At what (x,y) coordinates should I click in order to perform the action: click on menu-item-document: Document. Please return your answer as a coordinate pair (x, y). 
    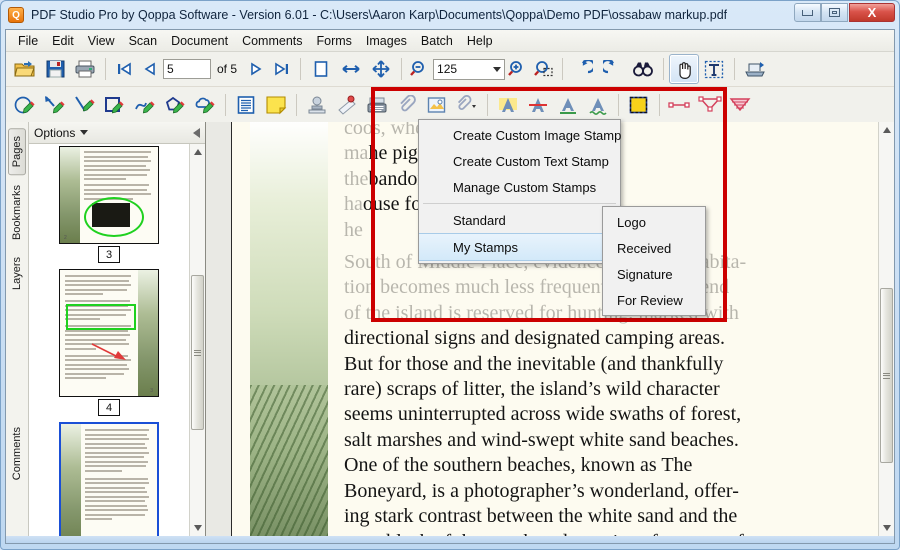
    Looking at the image, I should click on (199, 41).